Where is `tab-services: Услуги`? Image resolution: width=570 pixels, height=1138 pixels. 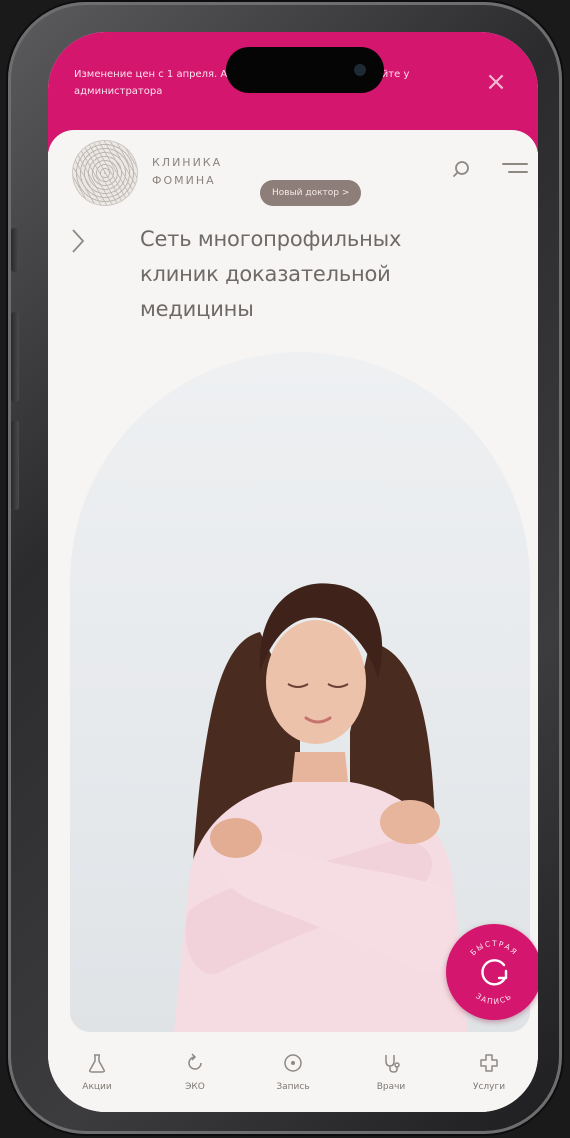 tab-services: Услуги is located at coordinates (489, 1073).